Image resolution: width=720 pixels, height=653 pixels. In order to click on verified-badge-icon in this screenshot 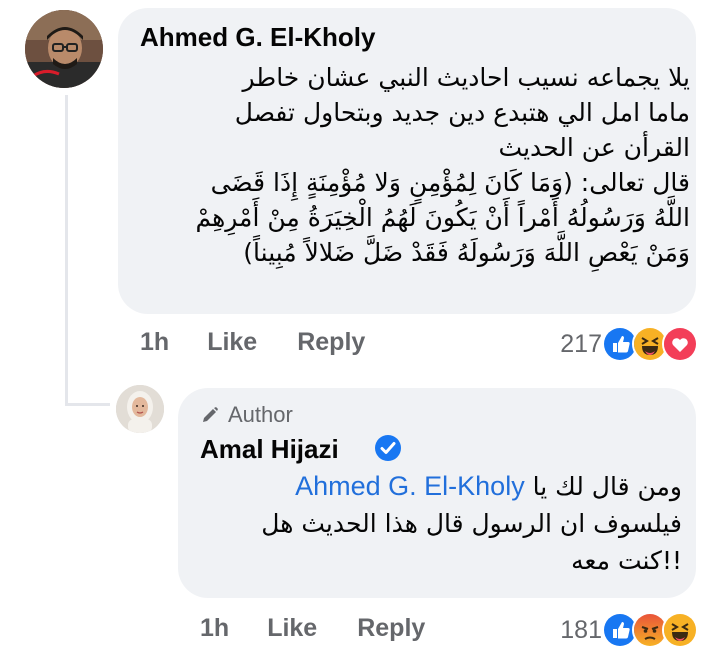, I will do `click(388, 448)`.